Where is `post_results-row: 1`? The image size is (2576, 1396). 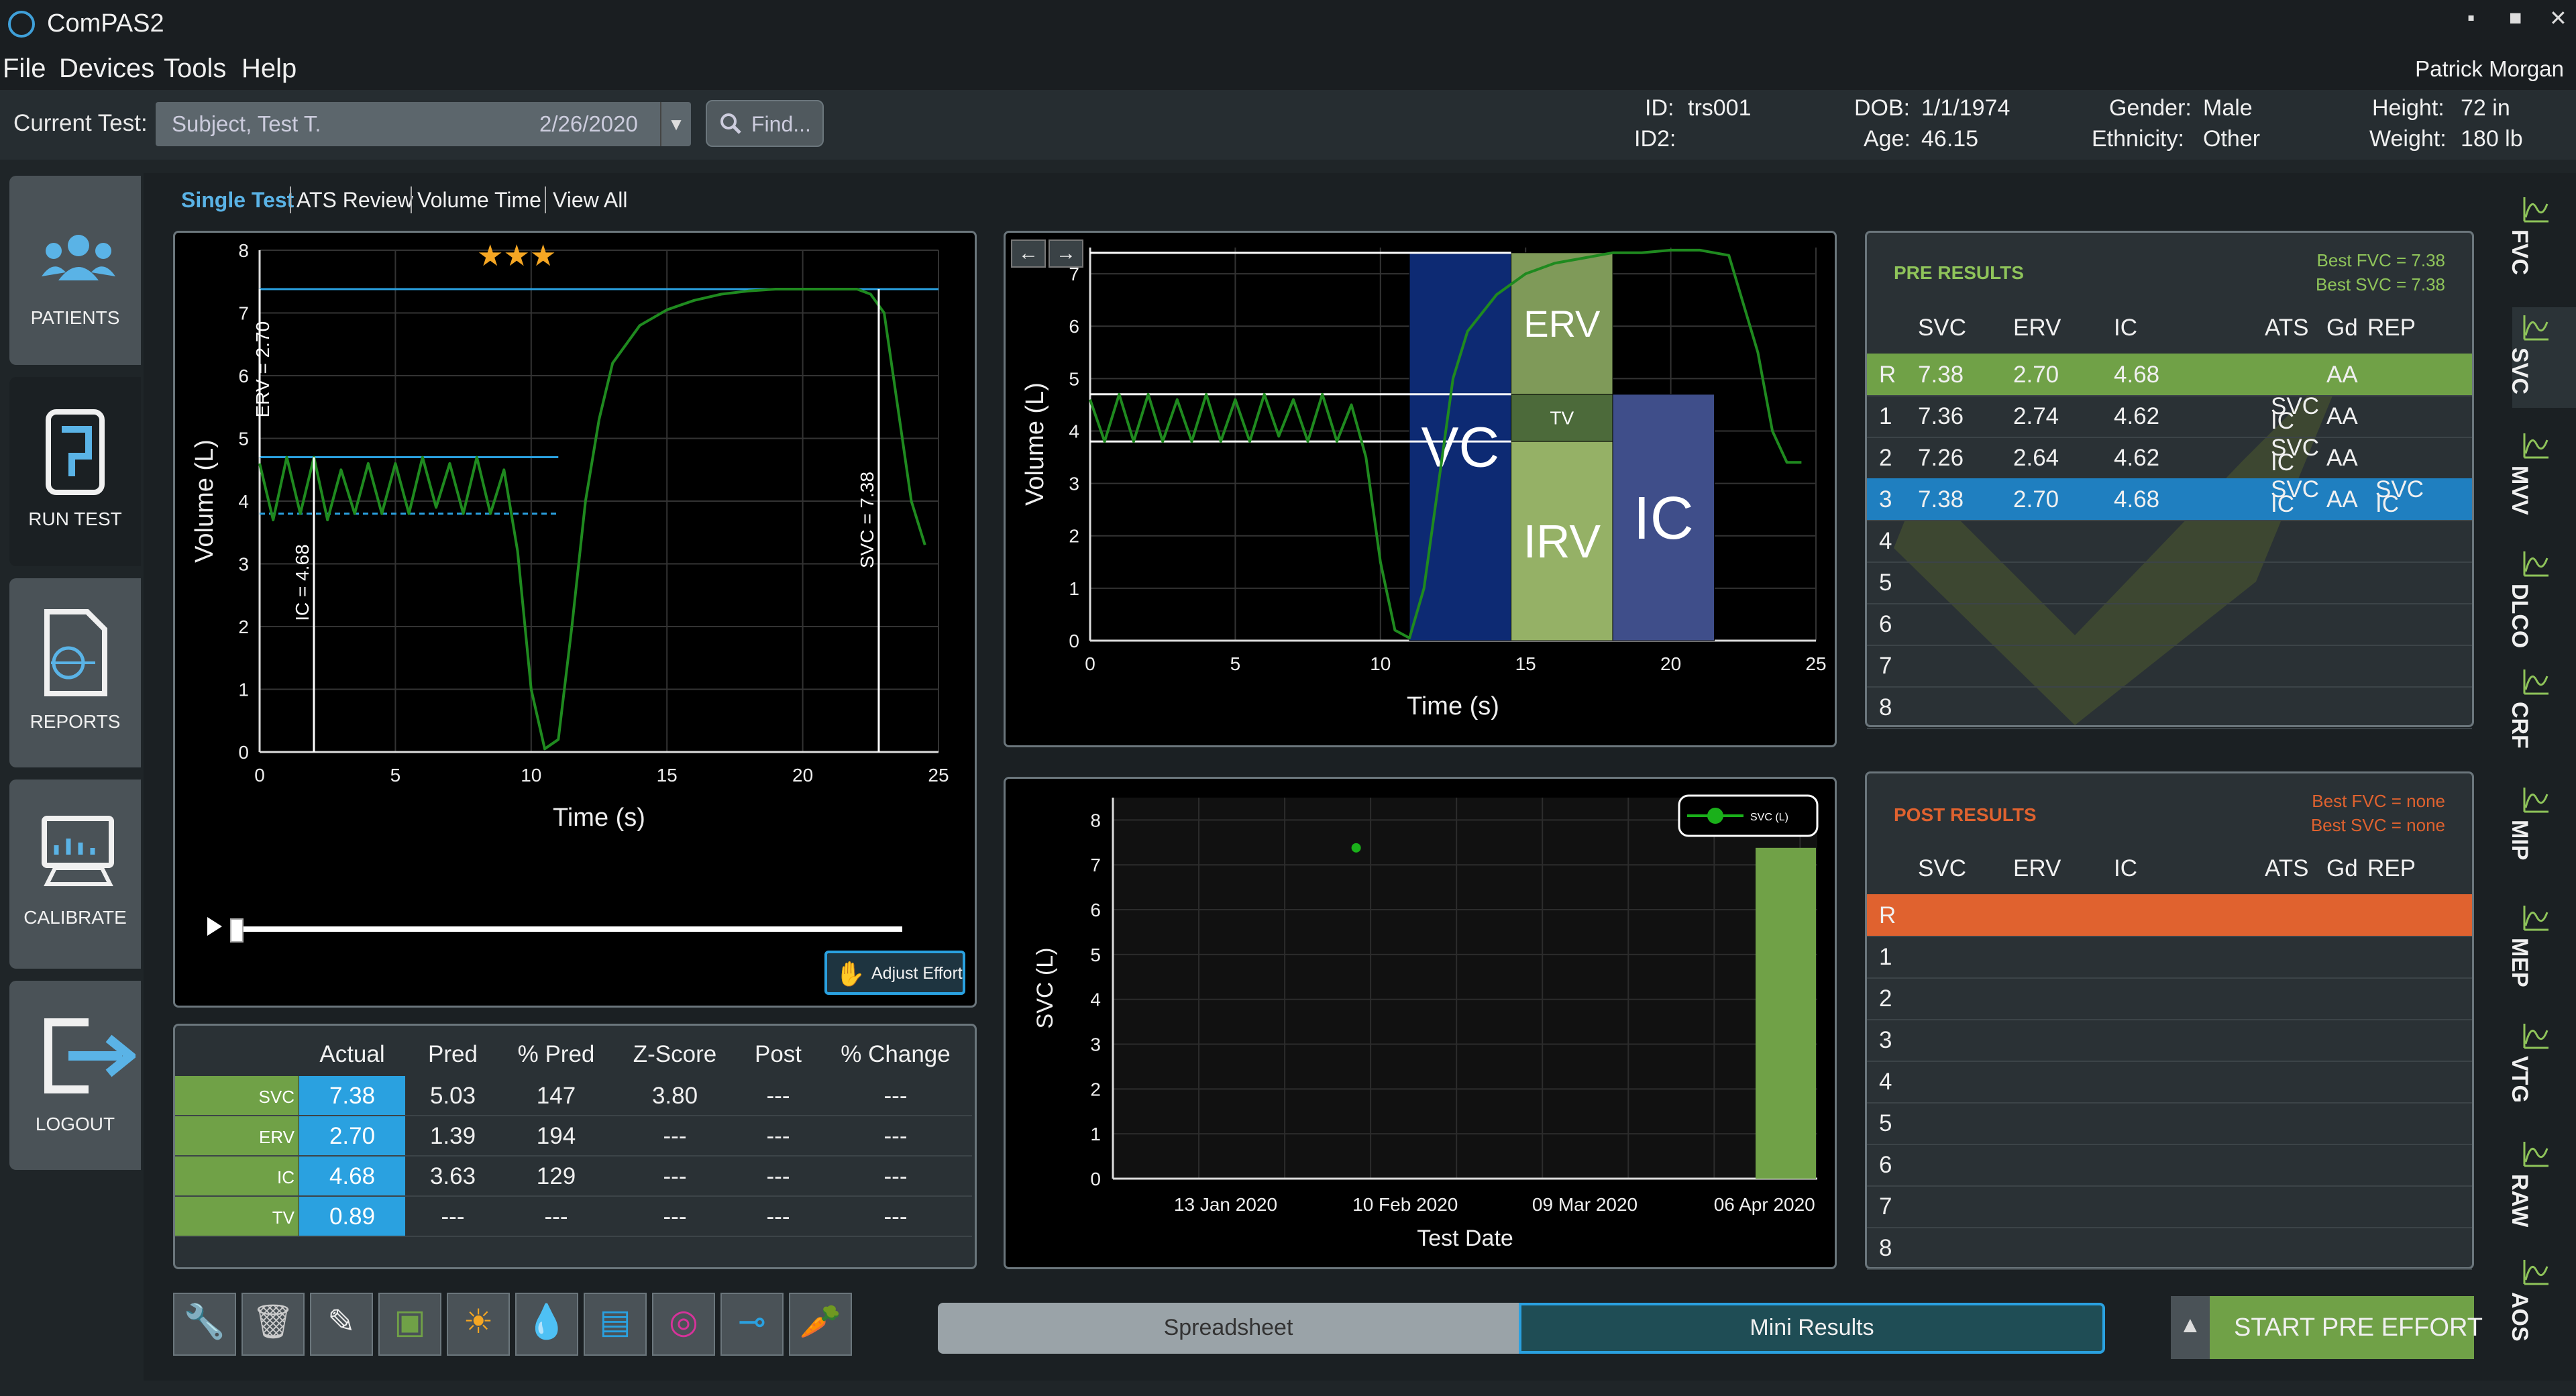 post_results-row: 1 is located at coordinates (2169, 957).